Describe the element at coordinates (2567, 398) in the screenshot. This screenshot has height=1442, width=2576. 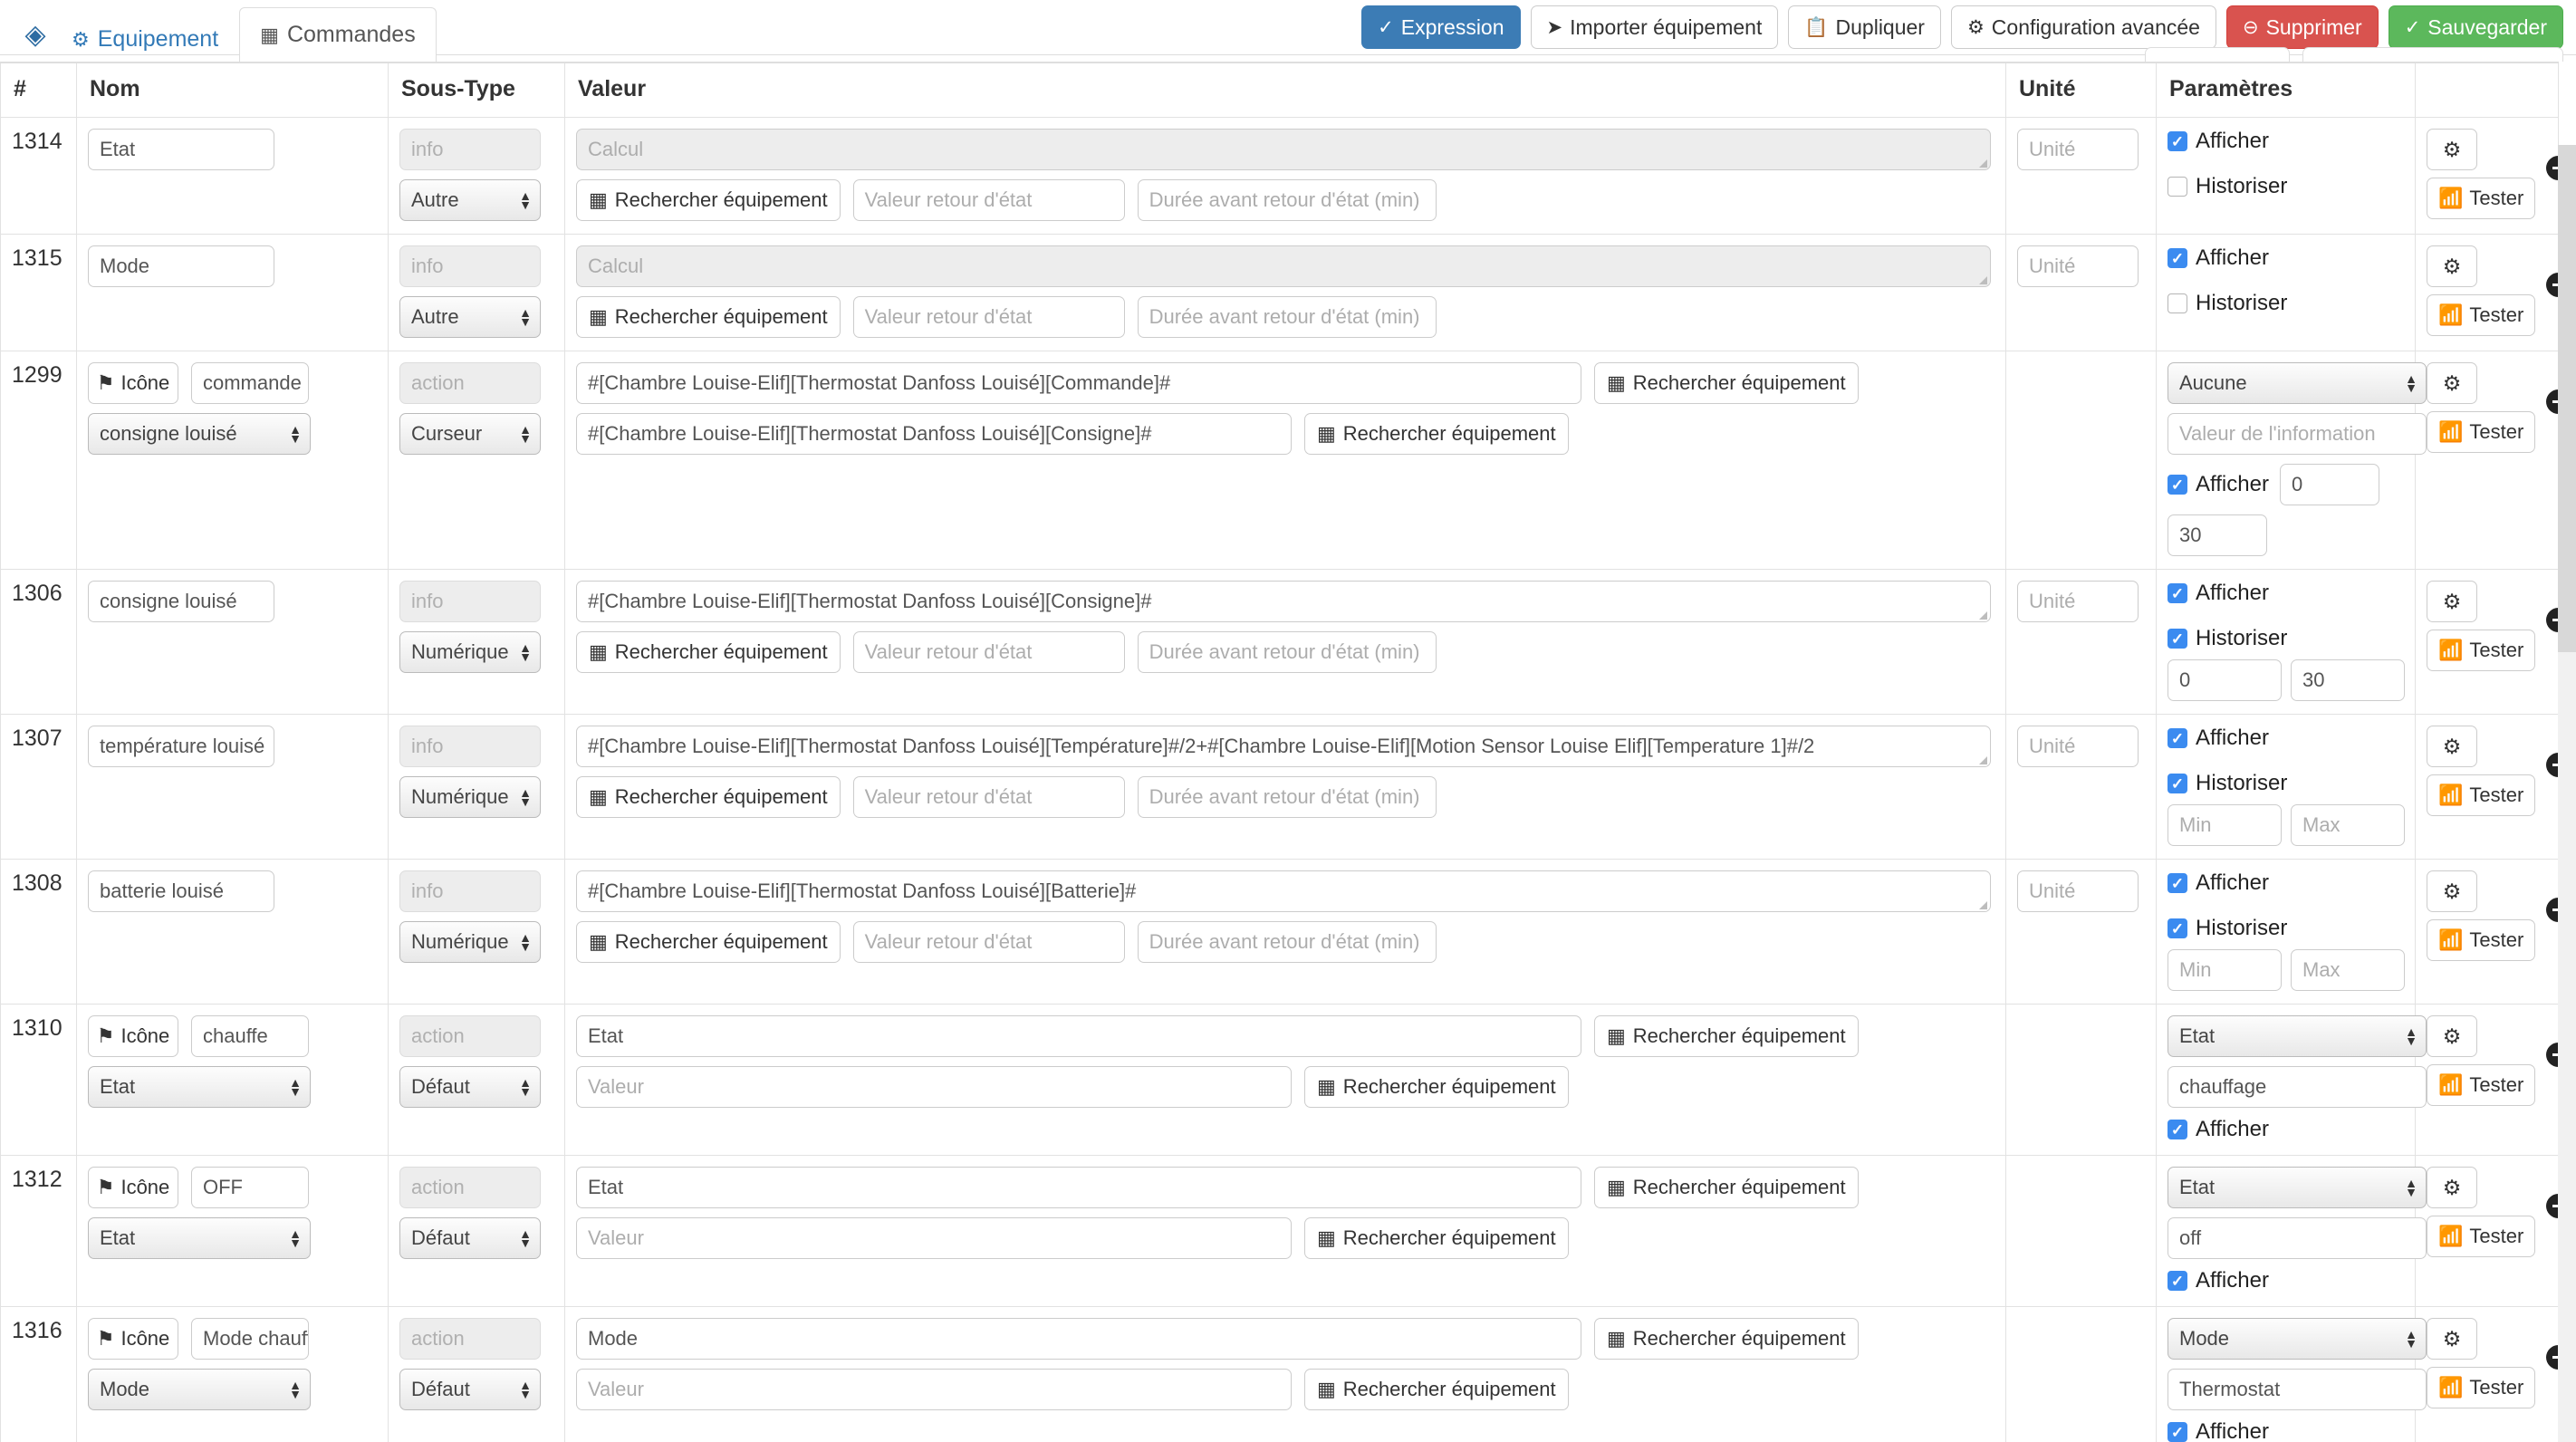
I see `scrollbar-thumb` at that location.